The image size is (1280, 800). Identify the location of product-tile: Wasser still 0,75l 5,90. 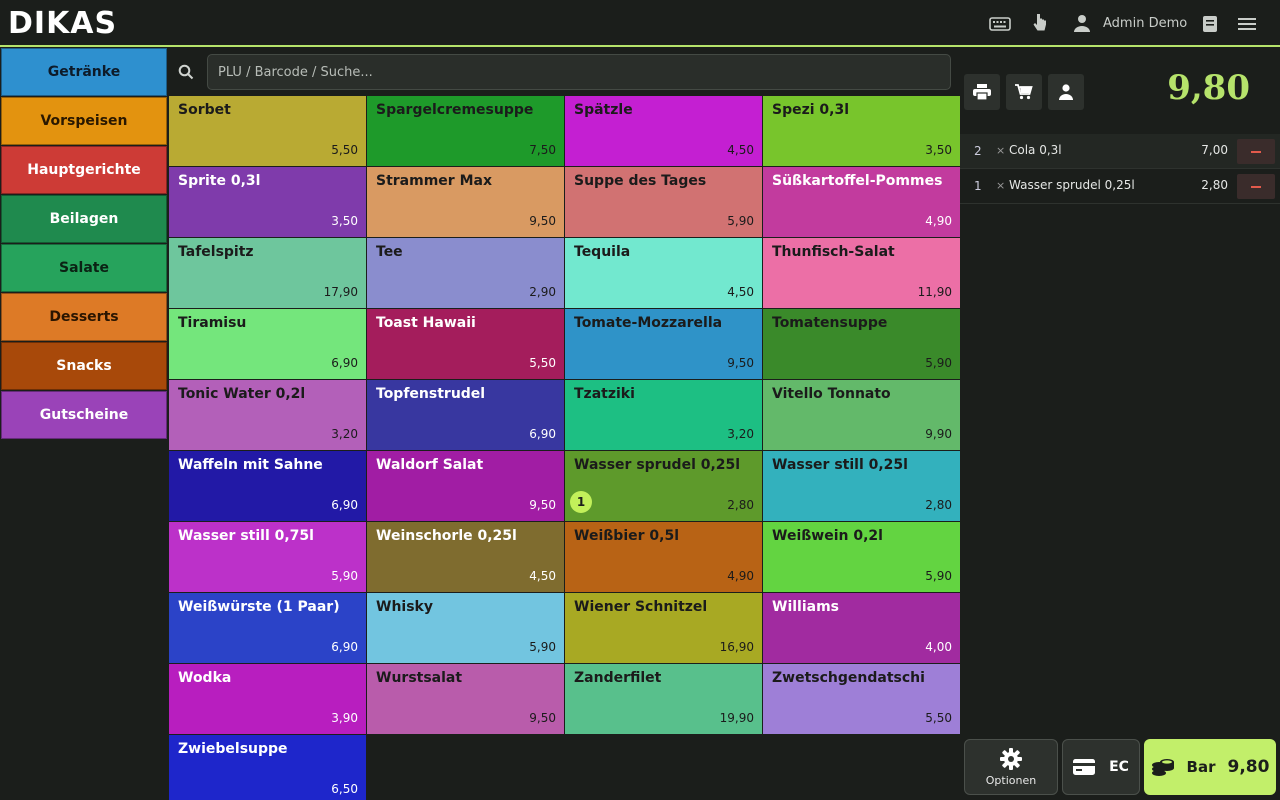
(267, 557).